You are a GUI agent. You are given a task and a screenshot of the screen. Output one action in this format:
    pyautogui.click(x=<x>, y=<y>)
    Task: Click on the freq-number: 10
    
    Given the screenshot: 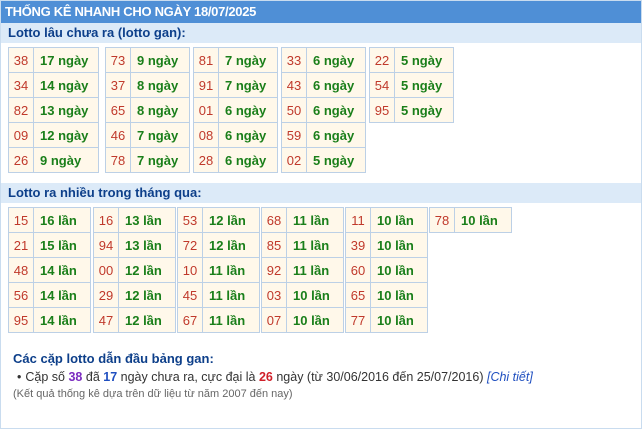 What is the action you would take?
    pyautogui.click(x=190, y=270)
    